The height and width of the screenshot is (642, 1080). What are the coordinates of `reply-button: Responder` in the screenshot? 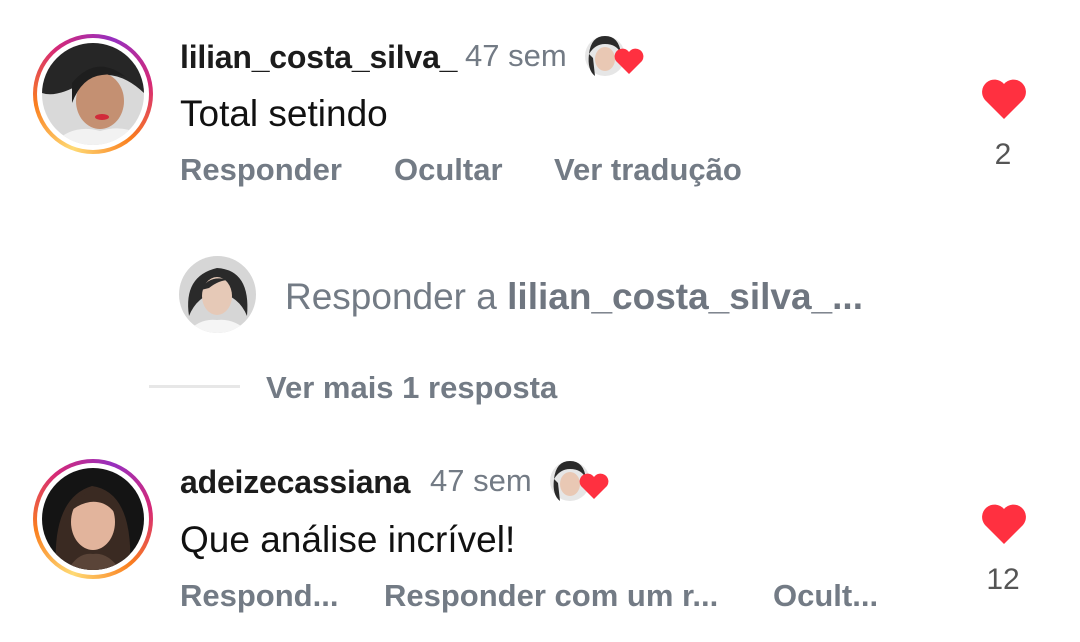 It's located at (261, 170).